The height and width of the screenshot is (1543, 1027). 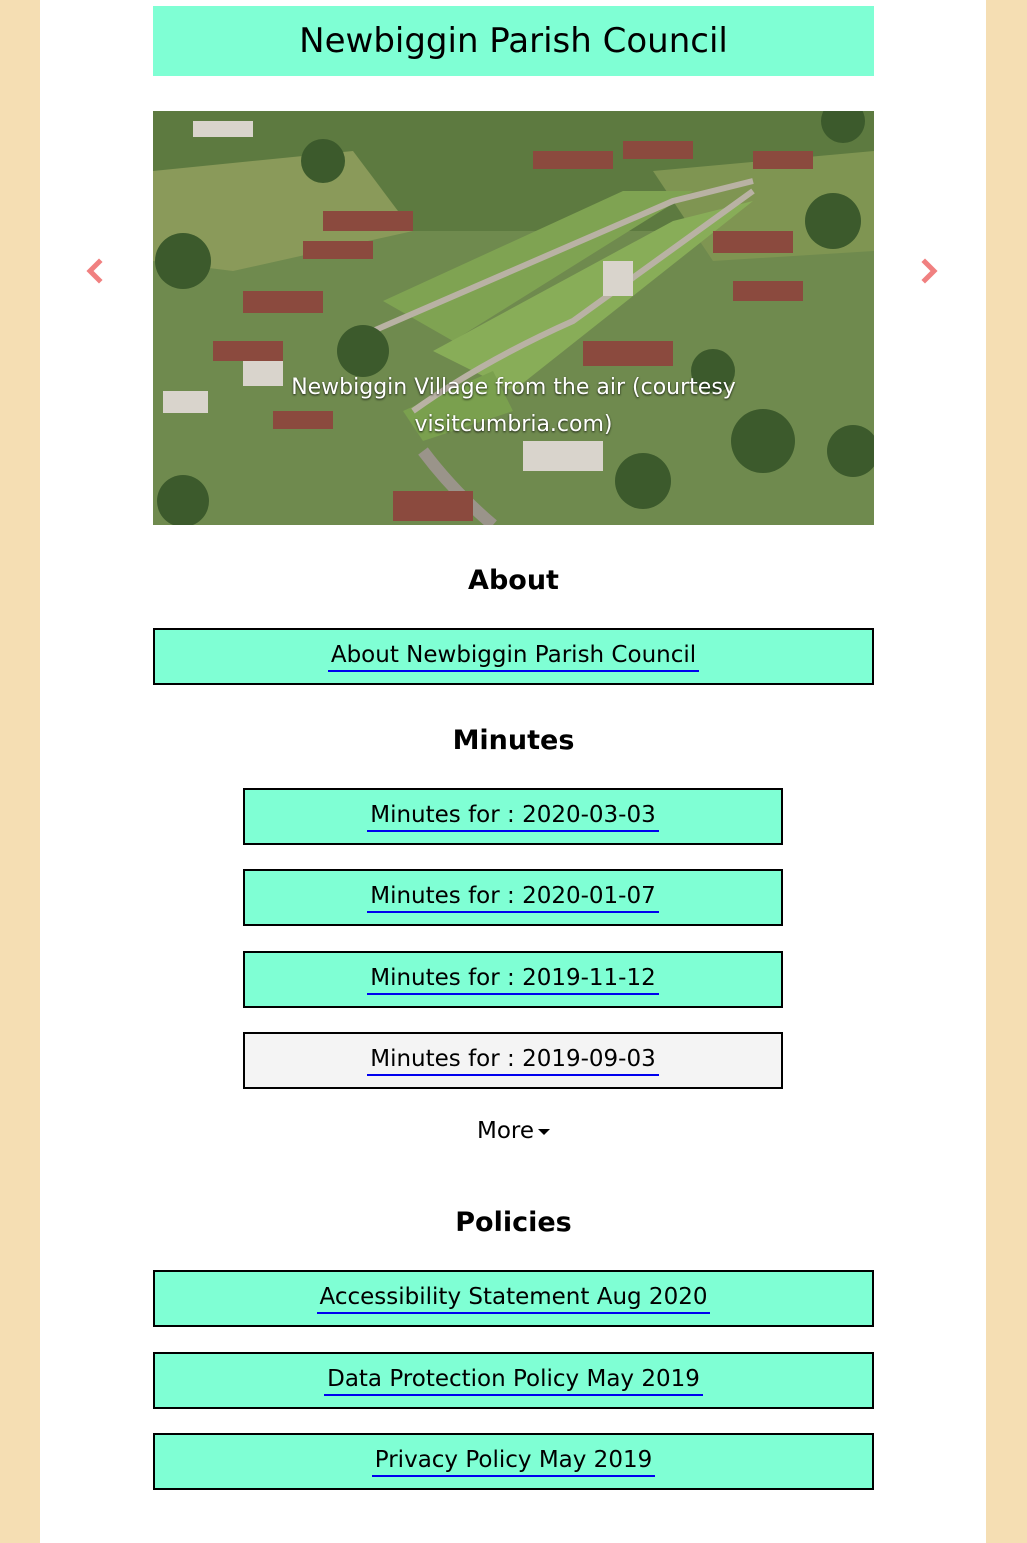 What do you see at coordinates (505, 1131) in the screenshot?
I see `more-label: More` at bounding box center [505, 1131].